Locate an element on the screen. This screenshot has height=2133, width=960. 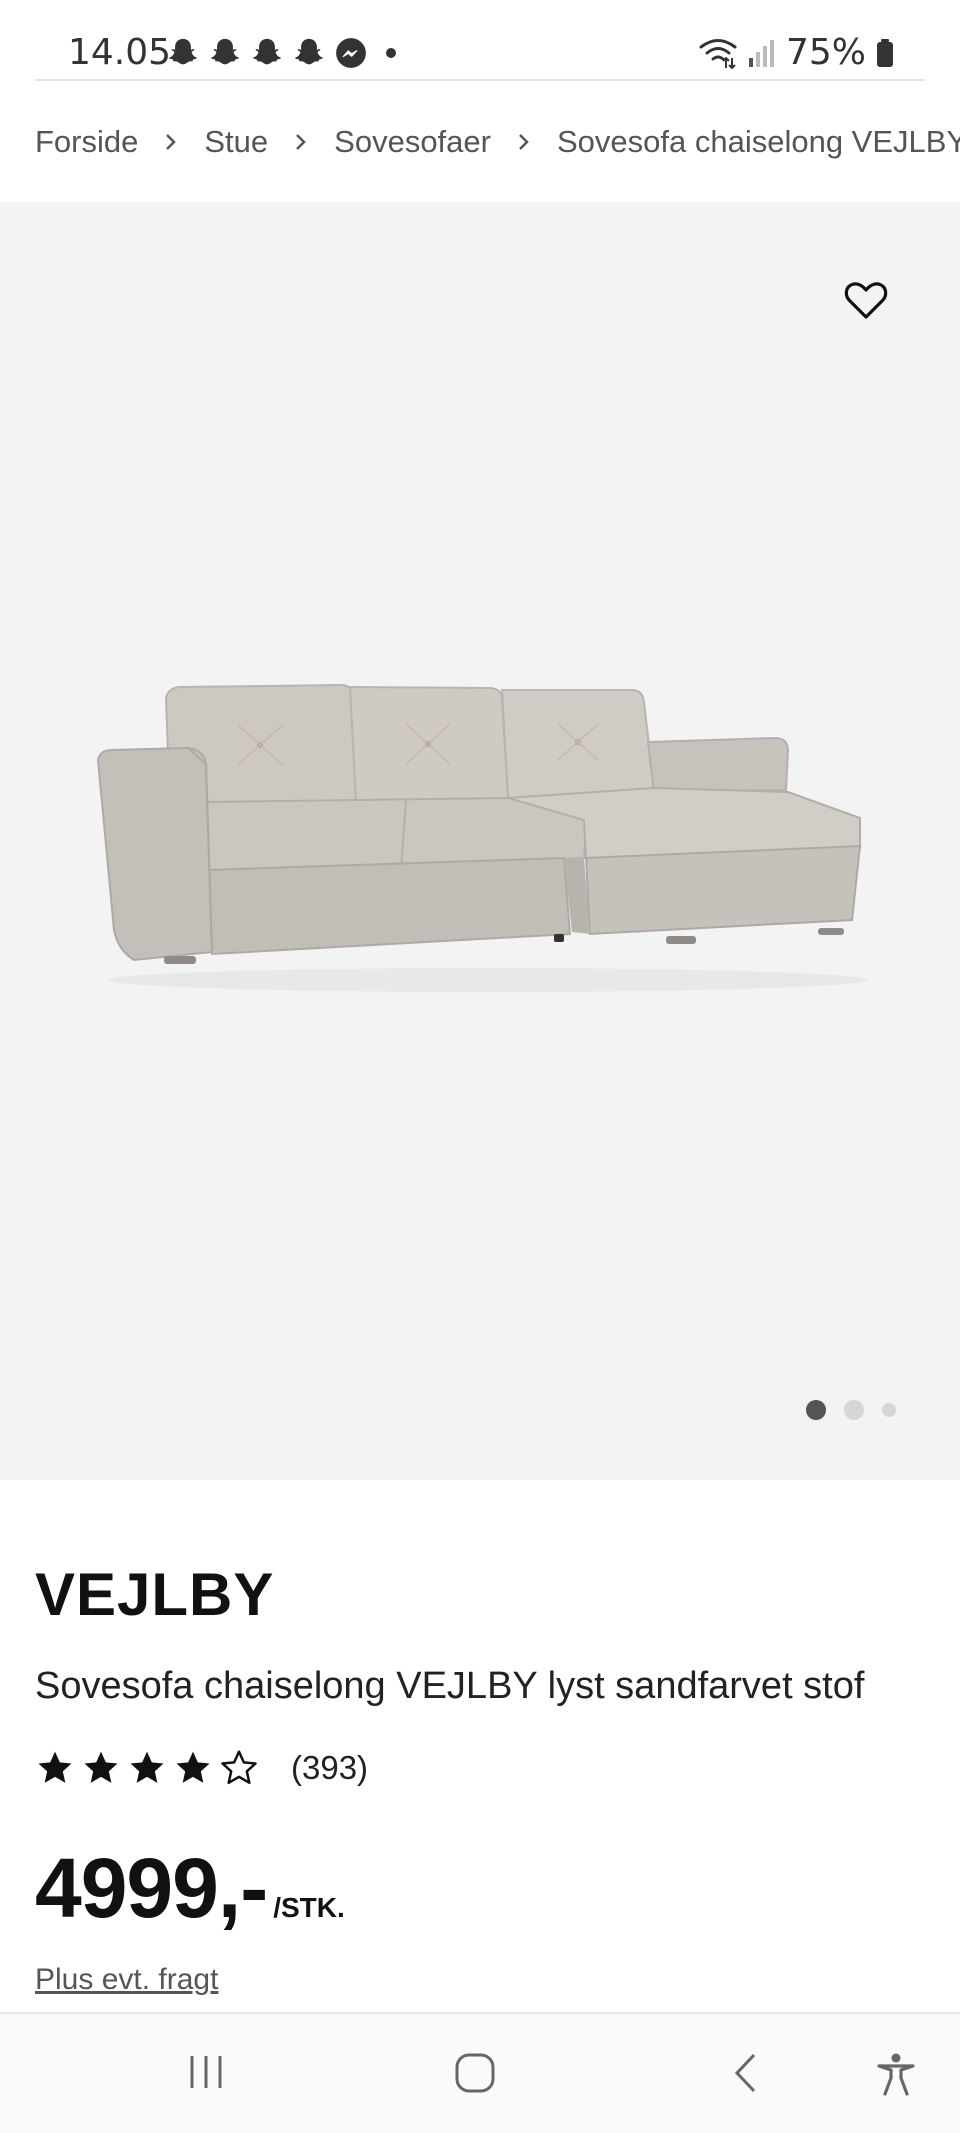
accessibility-button is located at coordinates (896, 2074).